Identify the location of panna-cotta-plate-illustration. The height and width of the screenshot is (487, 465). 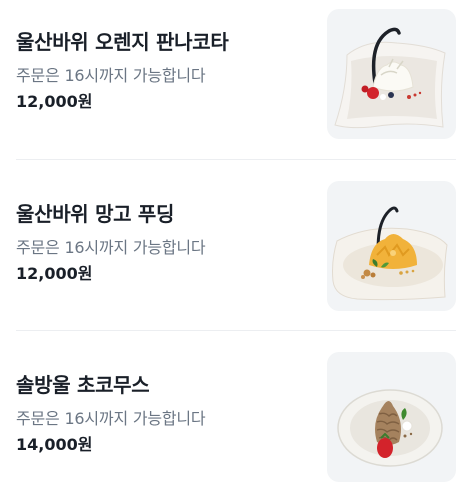
(390, 78).